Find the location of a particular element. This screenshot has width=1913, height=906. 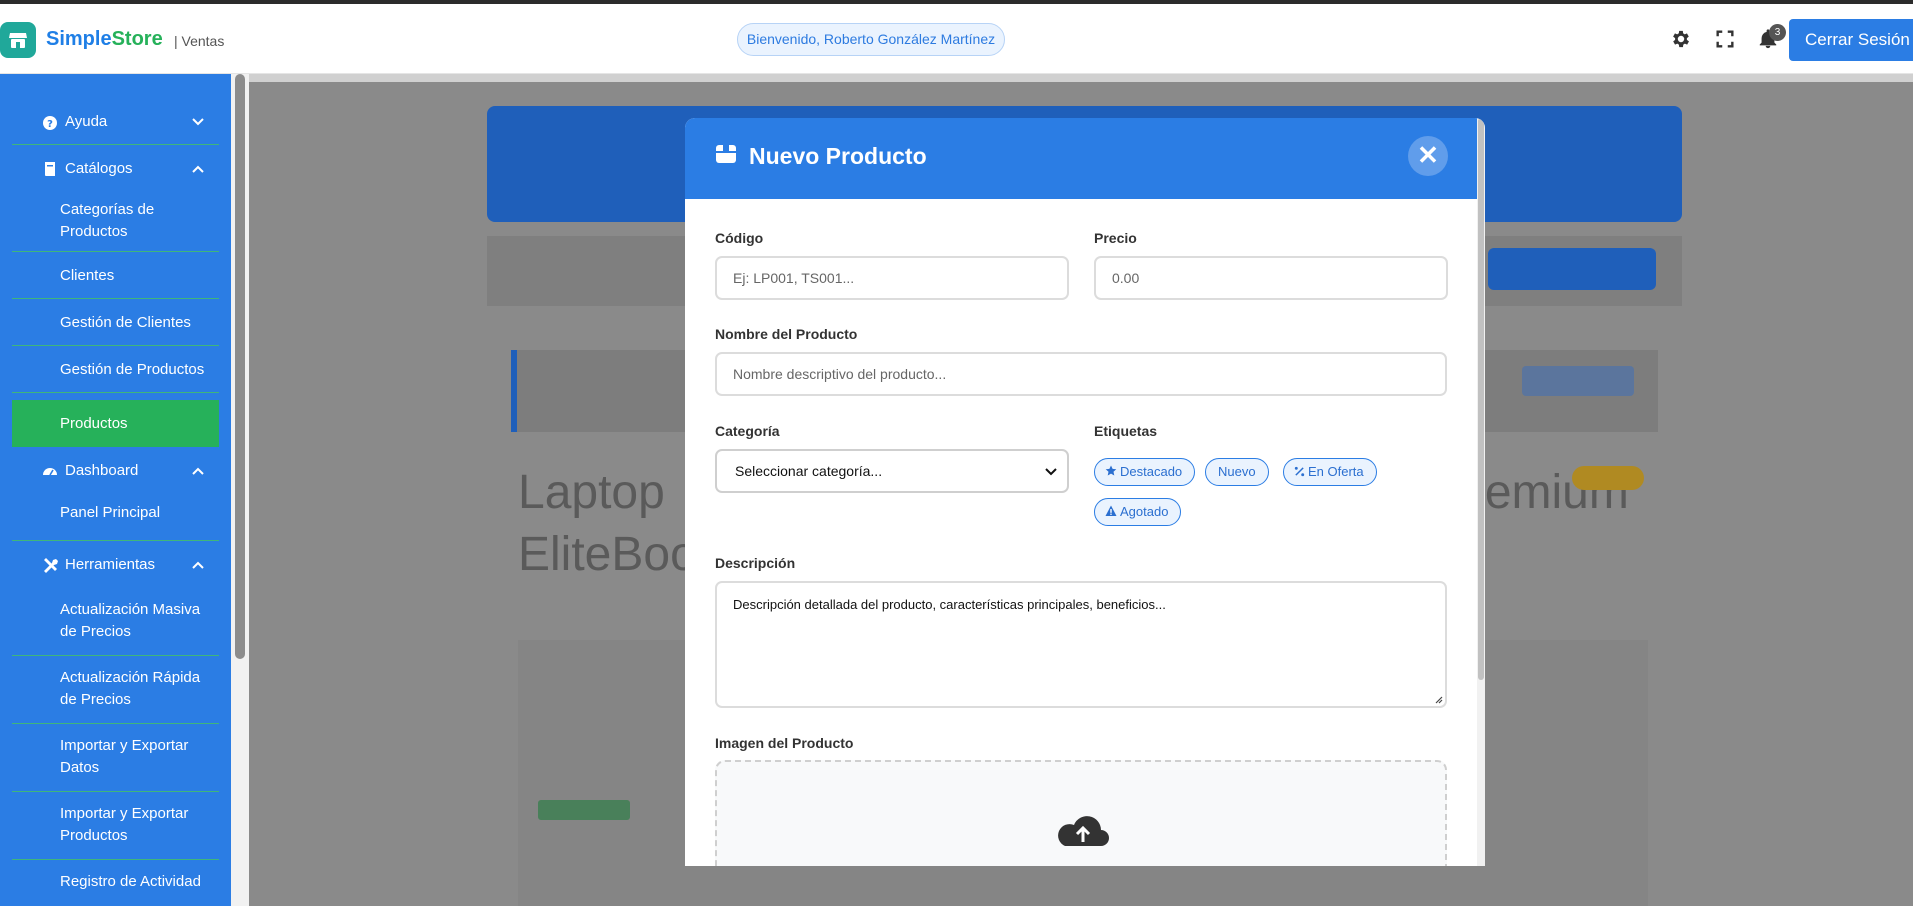

tools-icon is located at coordinates (51, 565).